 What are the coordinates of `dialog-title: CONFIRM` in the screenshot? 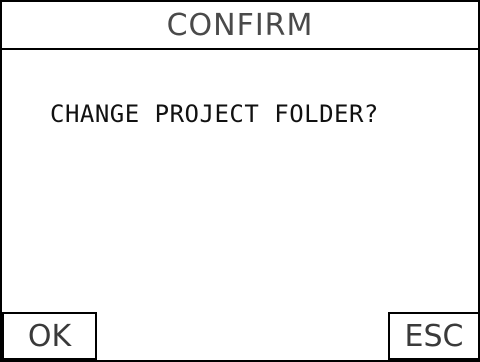 It's located at (240, 25).